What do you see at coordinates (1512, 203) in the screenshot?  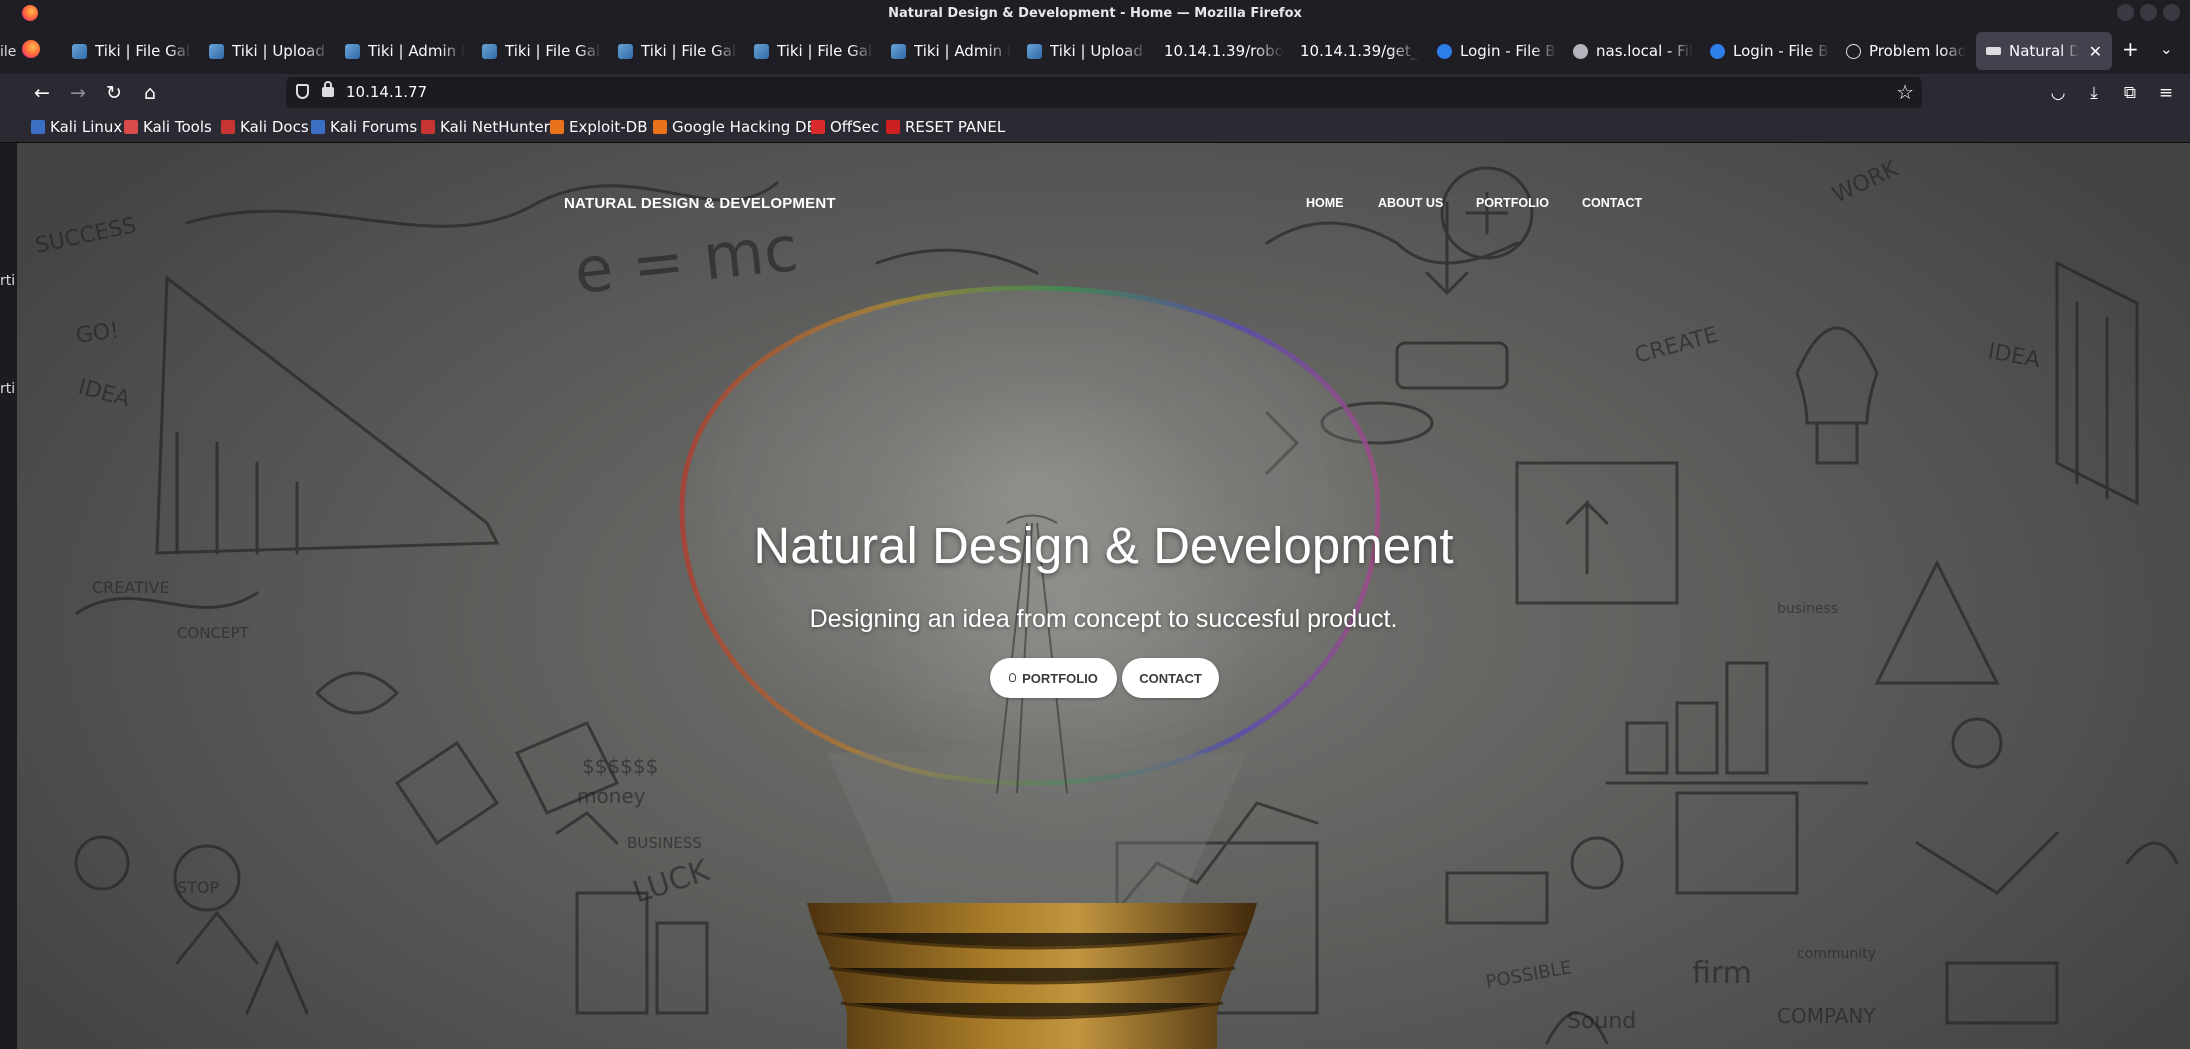 I see `nav-portfolio-link: PORTFOLIO` at bounding box center [1512, 203].